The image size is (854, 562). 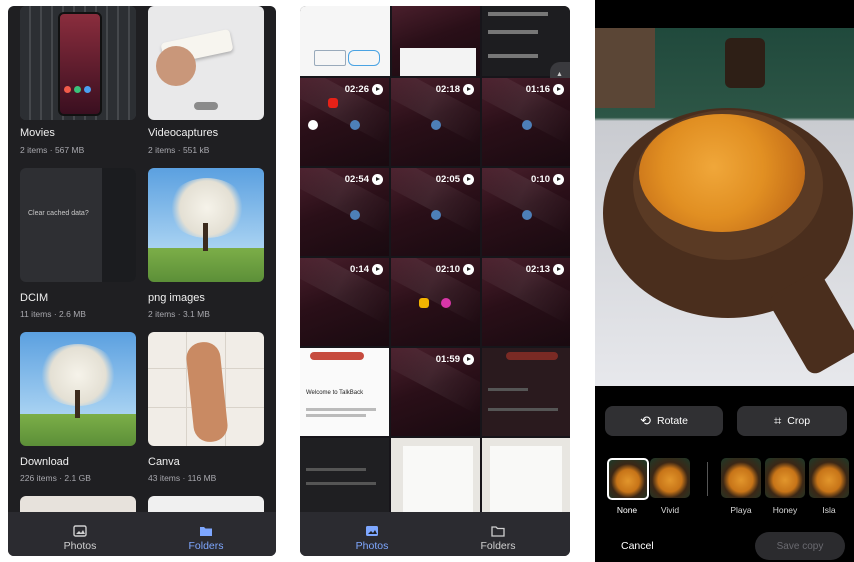 What do you see at coordinates (627, 510) in the screenshot?
I see `filter-label: None` at bounding box center [627, 510].